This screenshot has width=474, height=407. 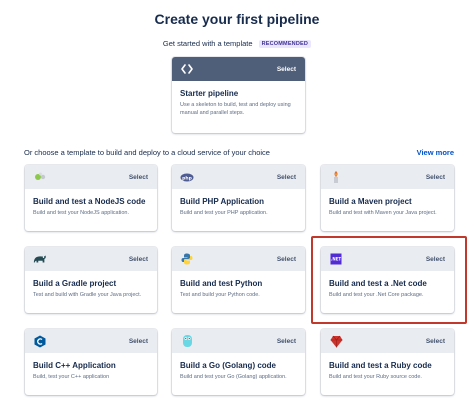 I want to click on card-title: Build a Go (Golang) code, so click(x=228, y=365).